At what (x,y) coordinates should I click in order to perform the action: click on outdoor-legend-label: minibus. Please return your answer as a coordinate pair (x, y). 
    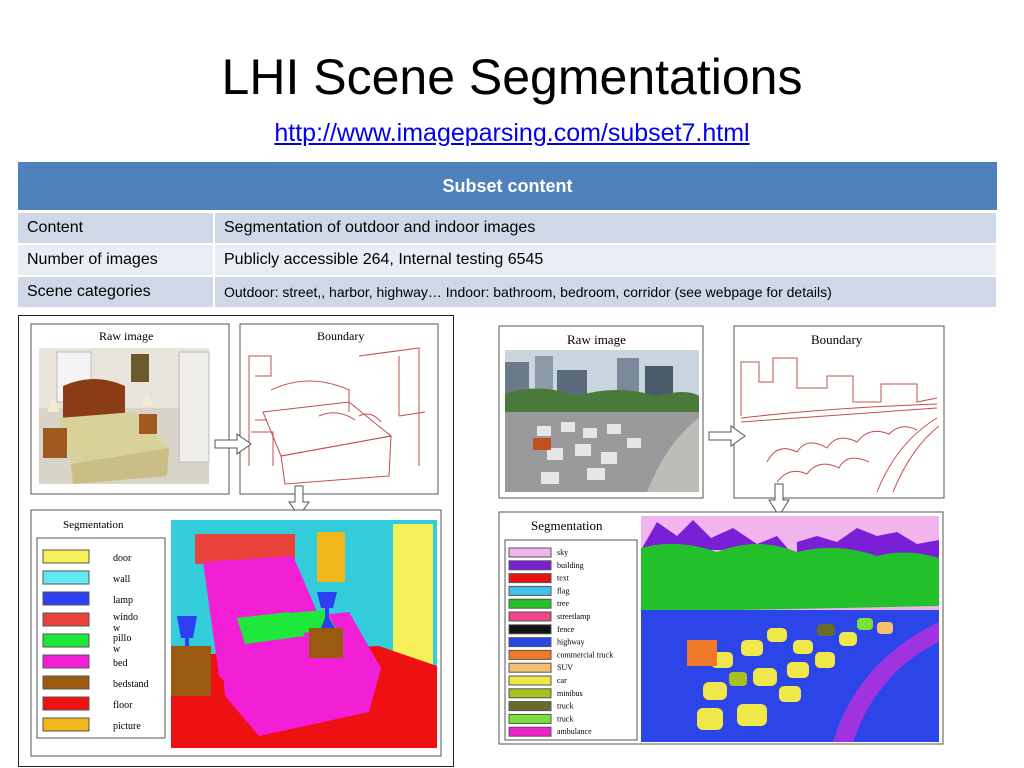
    Looking at the image, I should click on (570, 693).